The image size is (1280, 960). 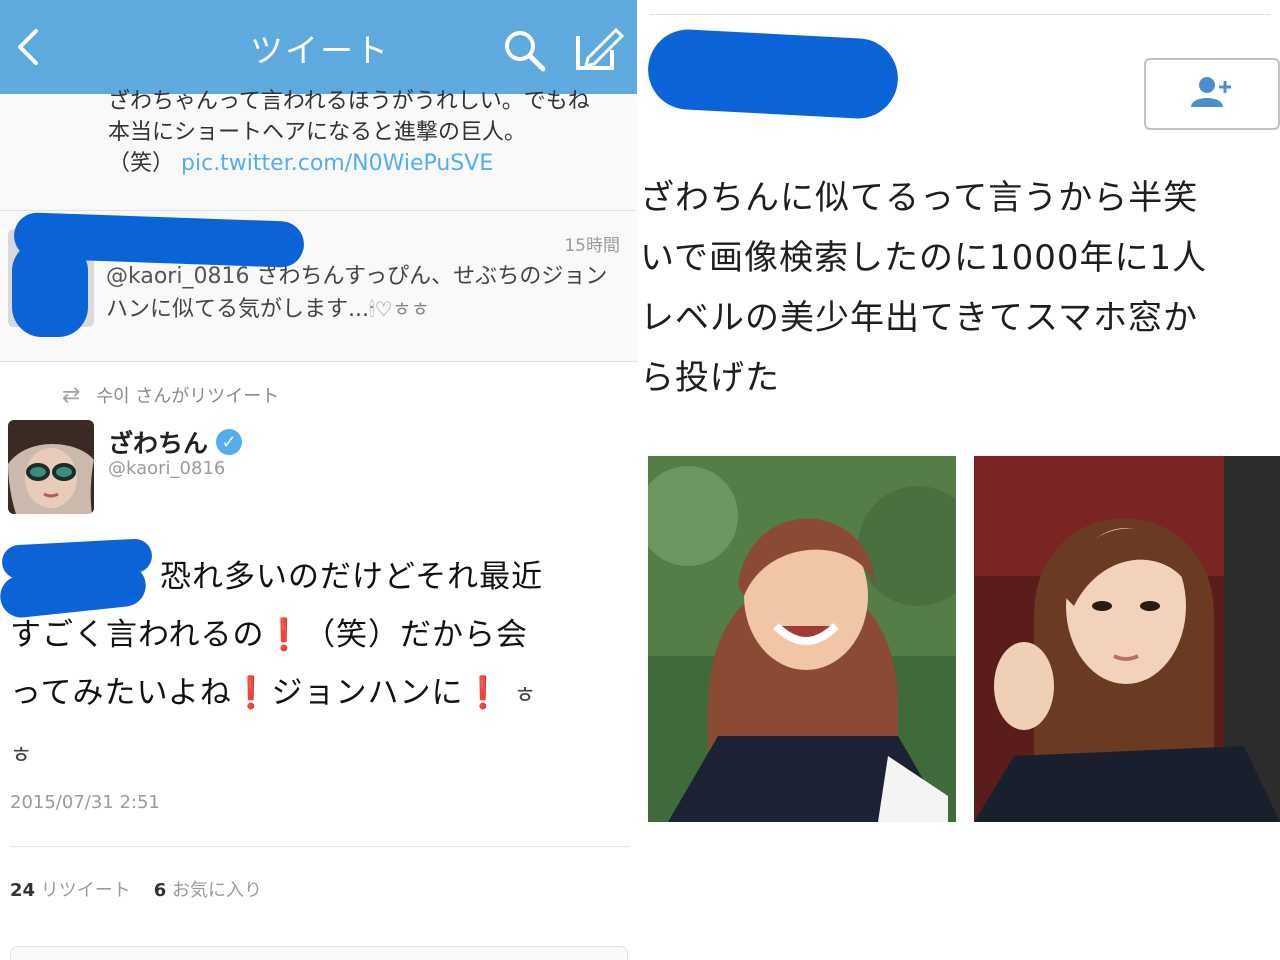 What do you see at coordinates (158, 443) in the screenshot?
I see `author-name-text: ざわちん` at bounding box center [158, 443].